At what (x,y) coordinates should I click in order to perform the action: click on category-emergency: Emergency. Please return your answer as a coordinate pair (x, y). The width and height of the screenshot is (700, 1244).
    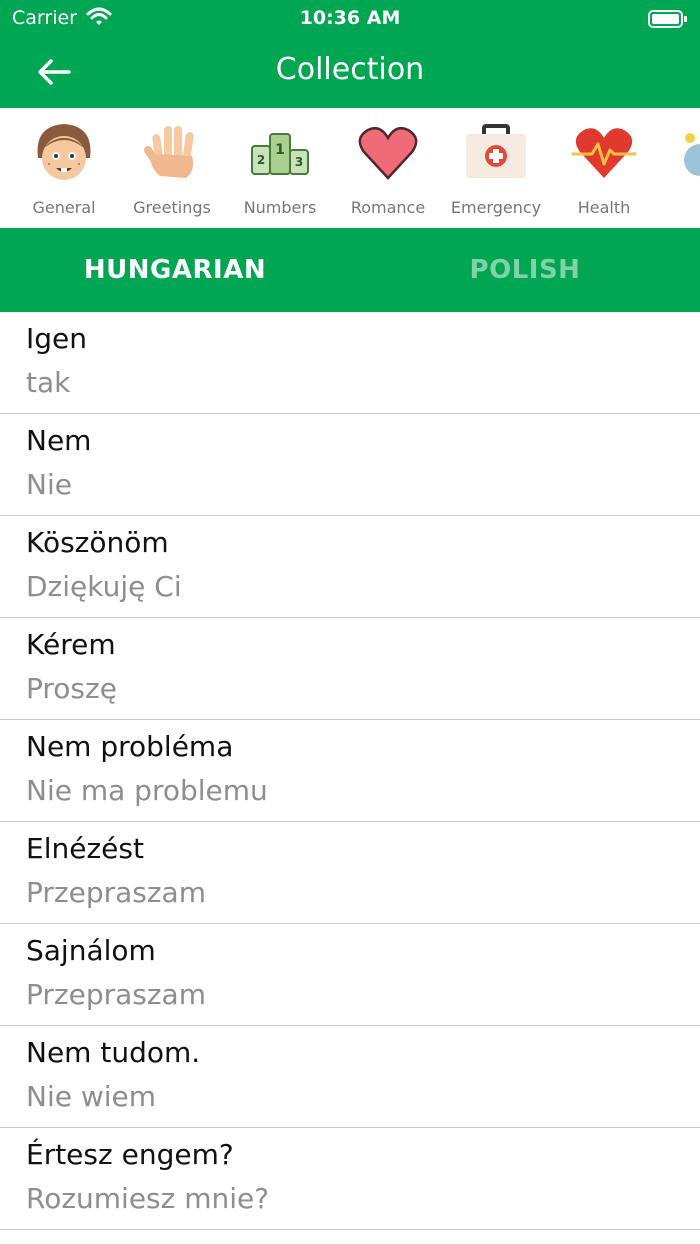
    Looking at the image, I should click on (496, 169).